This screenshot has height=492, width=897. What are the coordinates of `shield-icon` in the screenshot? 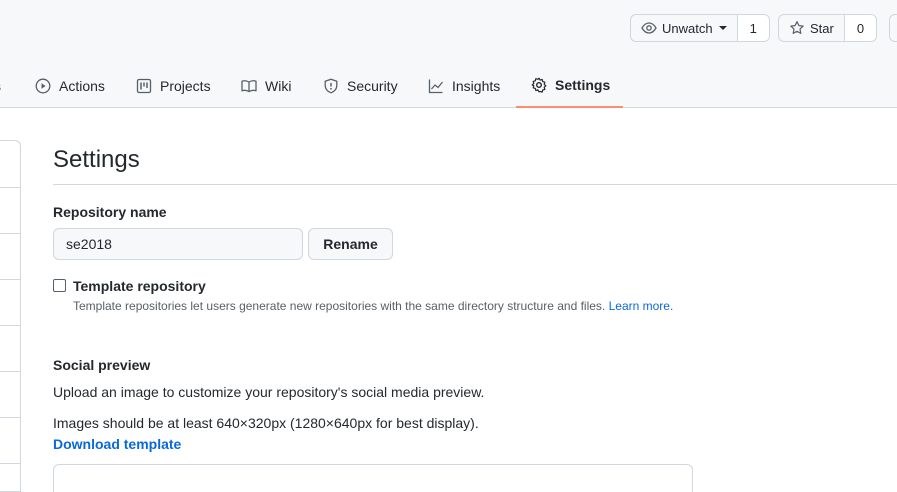 It's located at (331, 86).